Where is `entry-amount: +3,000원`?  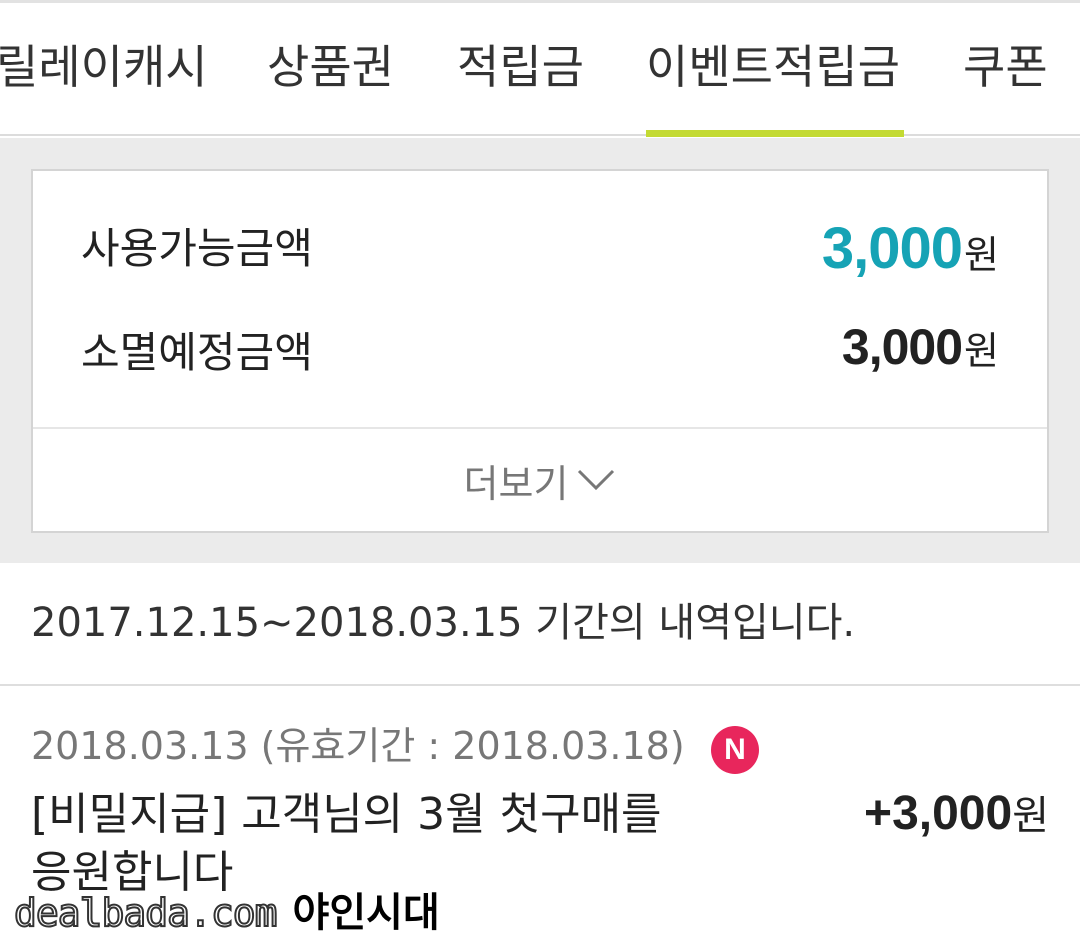
entry-amount: +3,000원 is located at coordinates (956, 819).